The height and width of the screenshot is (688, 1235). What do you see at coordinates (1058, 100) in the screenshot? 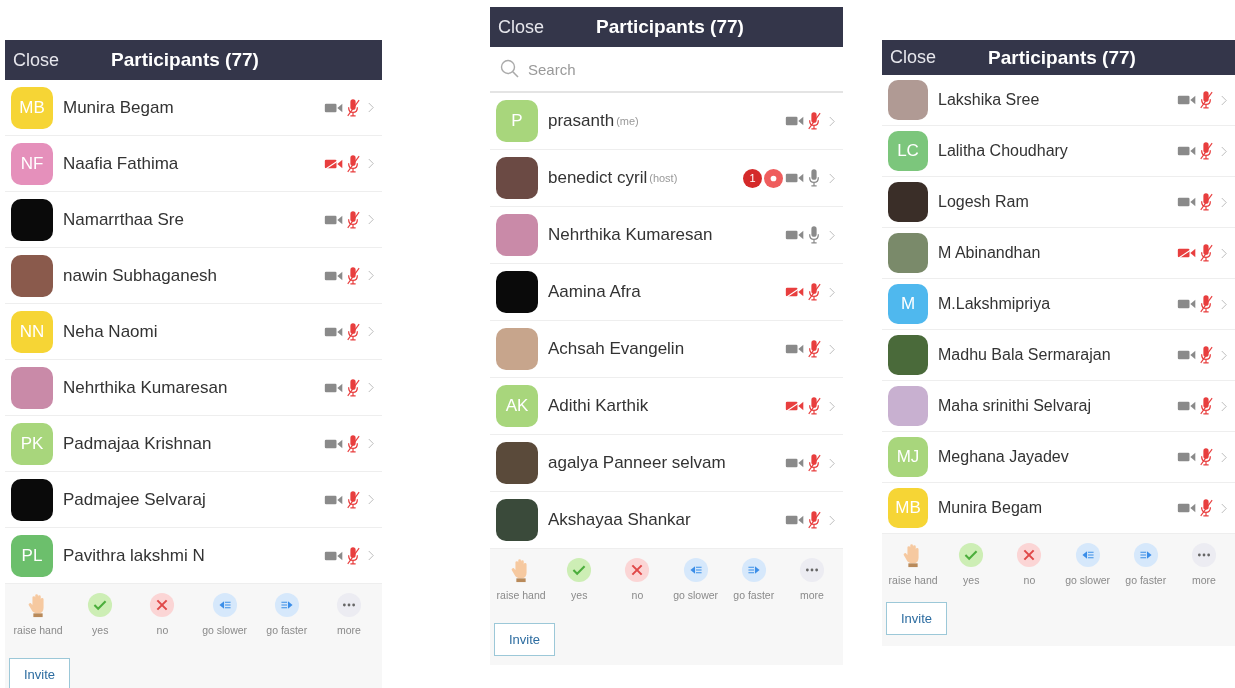
I see `participant-row: Lakshika Sree` at bounding box center [1058, 100].